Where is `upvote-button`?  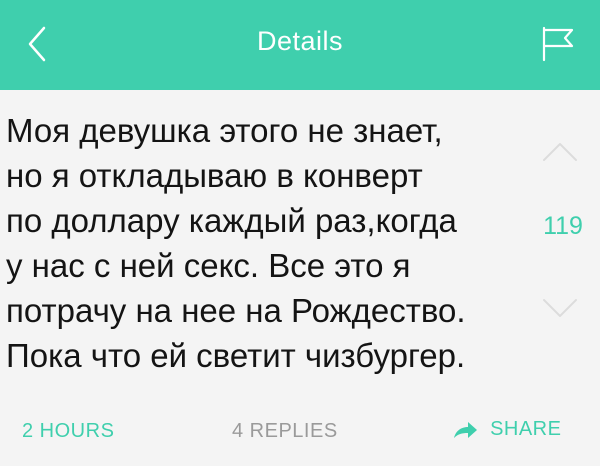 upvote-button is located at coordinates (560, 151).